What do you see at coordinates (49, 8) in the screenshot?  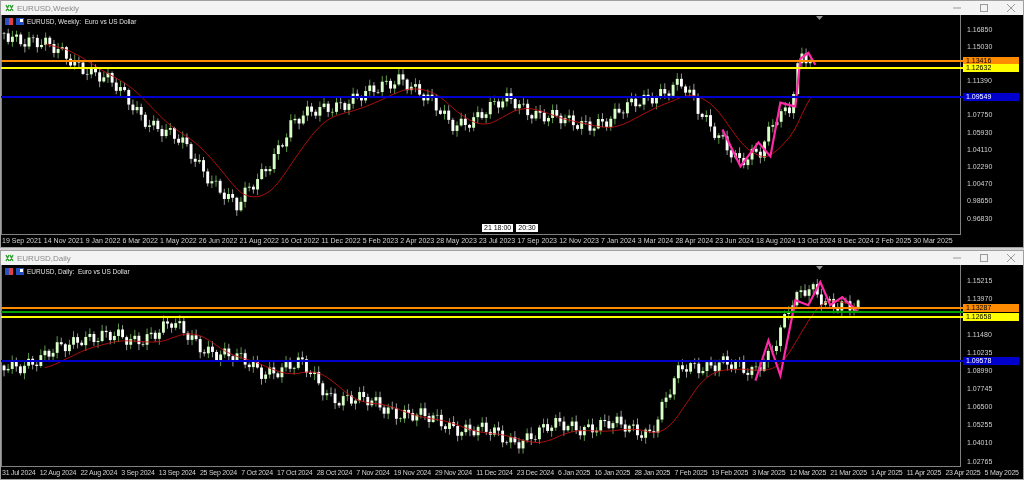 I see `window-title: EURUSD,Weekly` at bounding box center [49, 8].